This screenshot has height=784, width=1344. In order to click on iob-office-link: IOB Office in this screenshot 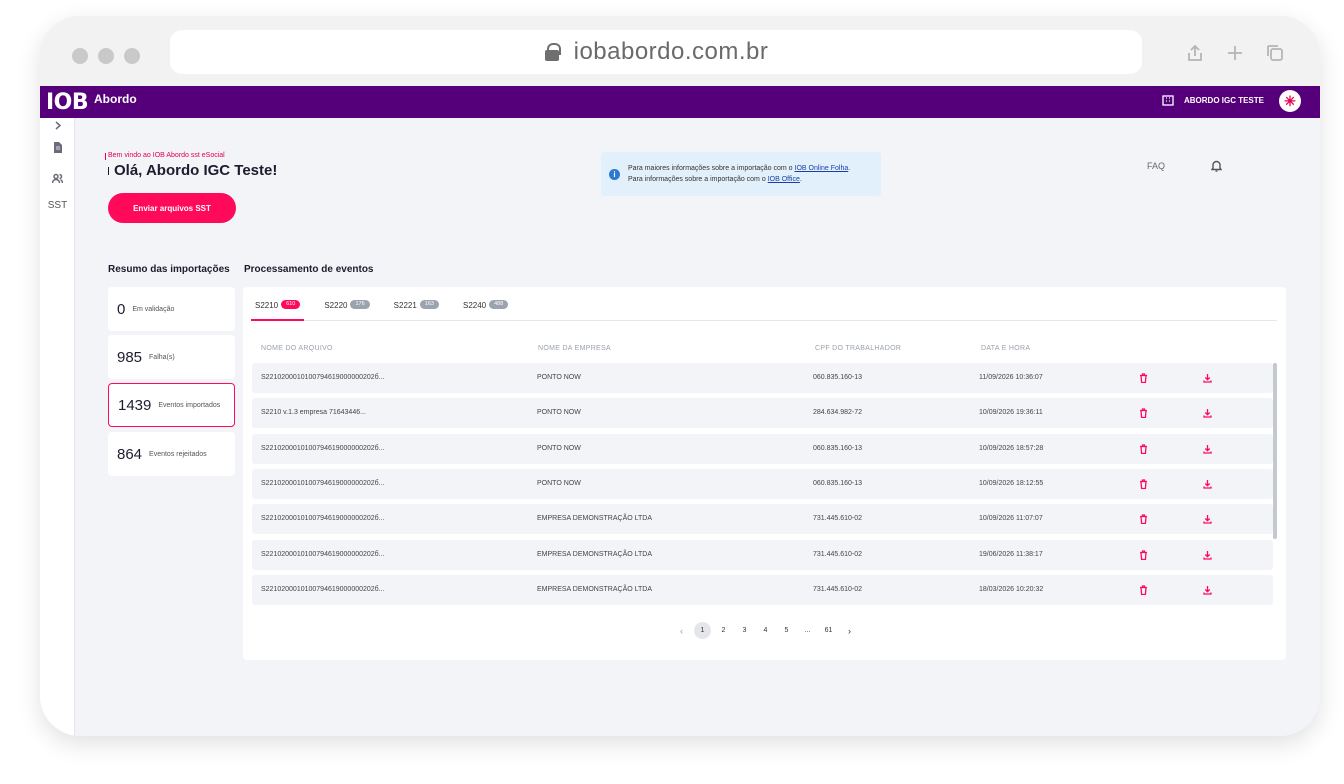, I will do `click(784, 179)`.